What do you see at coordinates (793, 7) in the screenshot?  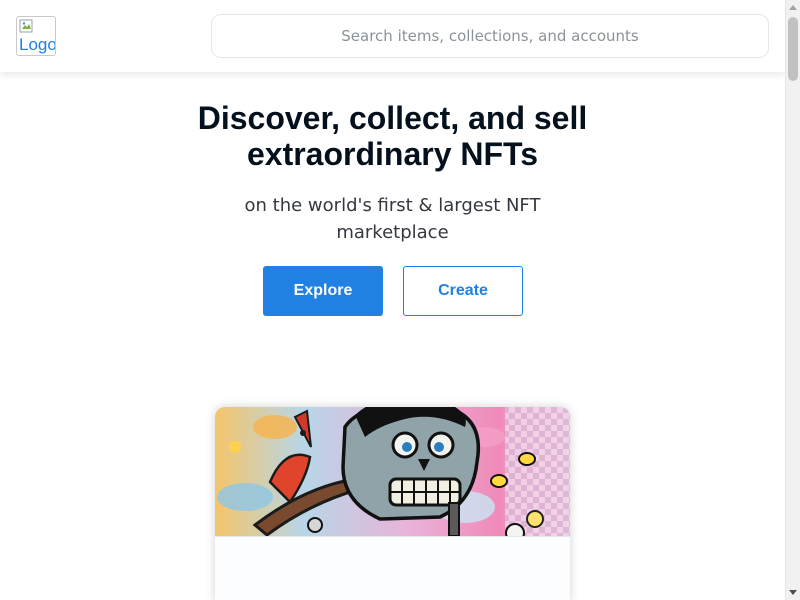 I see `scroll-up-arrow-icon` at bounding box center [793, 7].